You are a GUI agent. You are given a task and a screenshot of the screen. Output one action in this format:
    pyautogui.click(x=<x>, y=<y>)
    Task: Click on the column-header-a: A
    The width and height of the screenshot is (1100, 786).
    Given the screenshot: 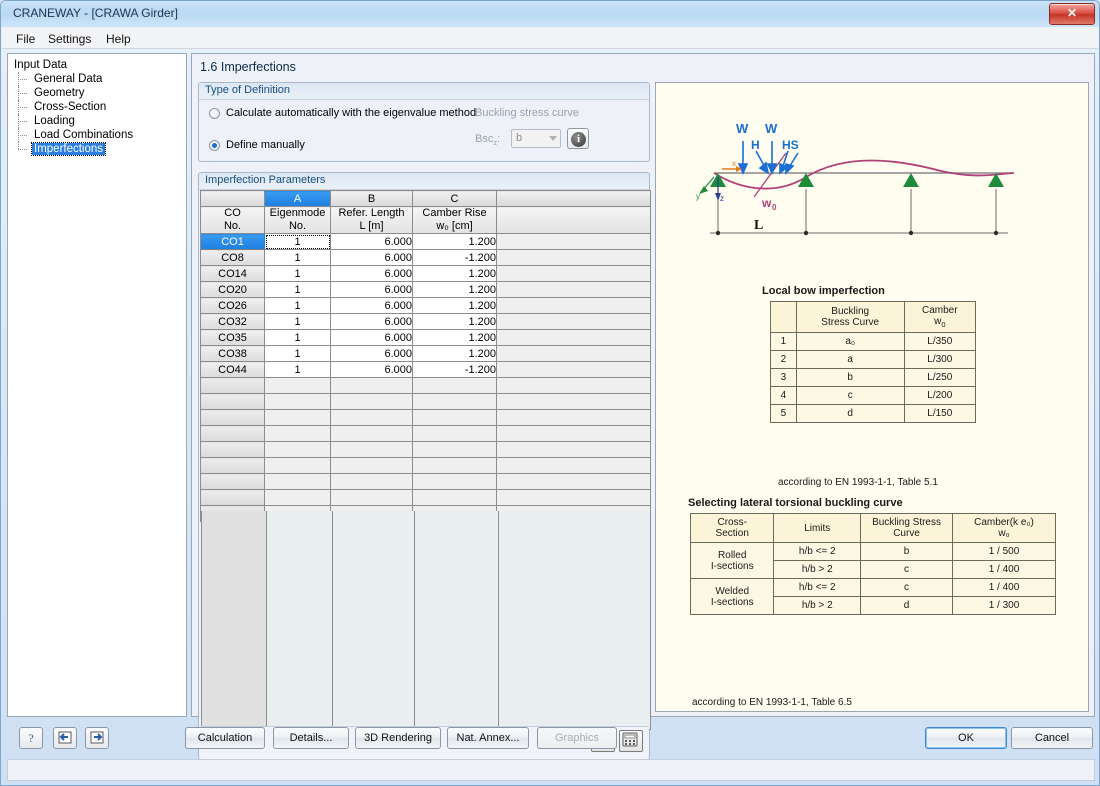 What is the action you would take?
    pyautogui.click(x=297, y=198)
    